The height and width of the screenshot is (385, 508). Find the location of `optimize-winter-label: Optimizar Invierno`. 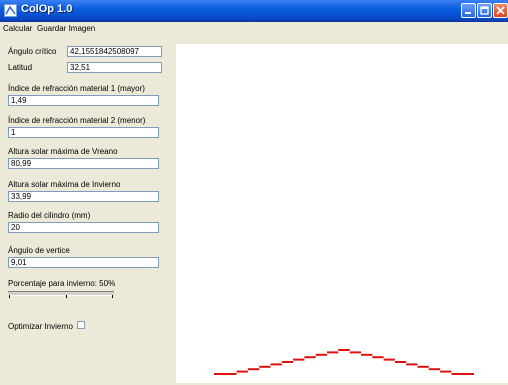

optimize-winter-label: Optimizar Invierno is located at coordinates (40, 326).